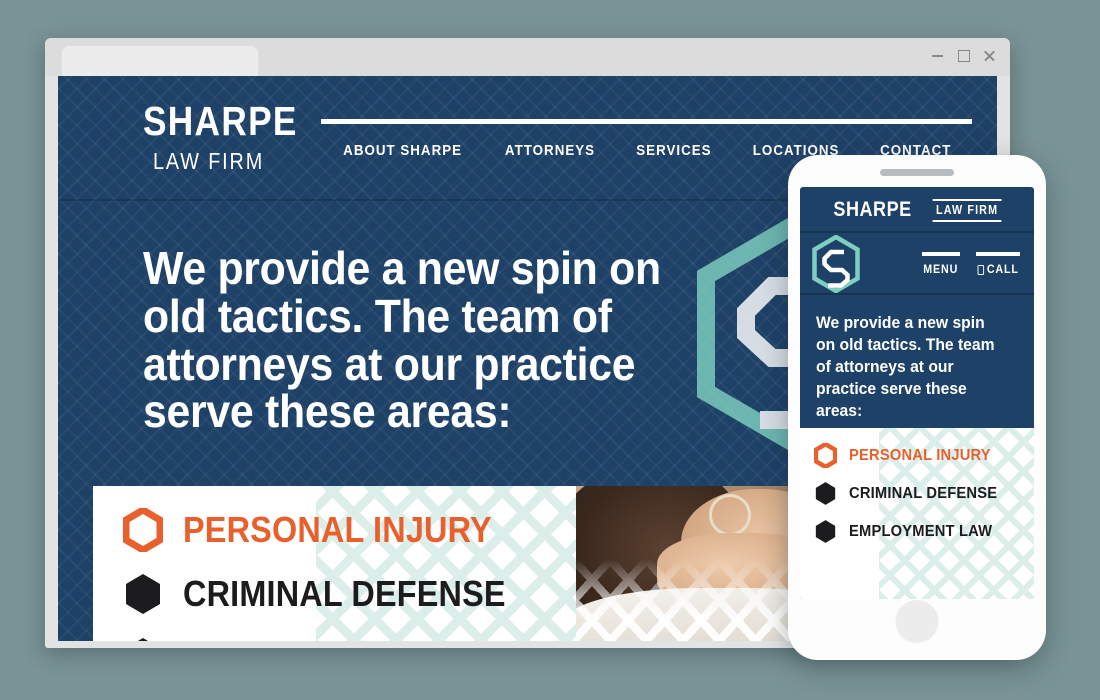  I want to click on nav-item-about-sharpe: ABOUT SHARPE, so click(403, 138).